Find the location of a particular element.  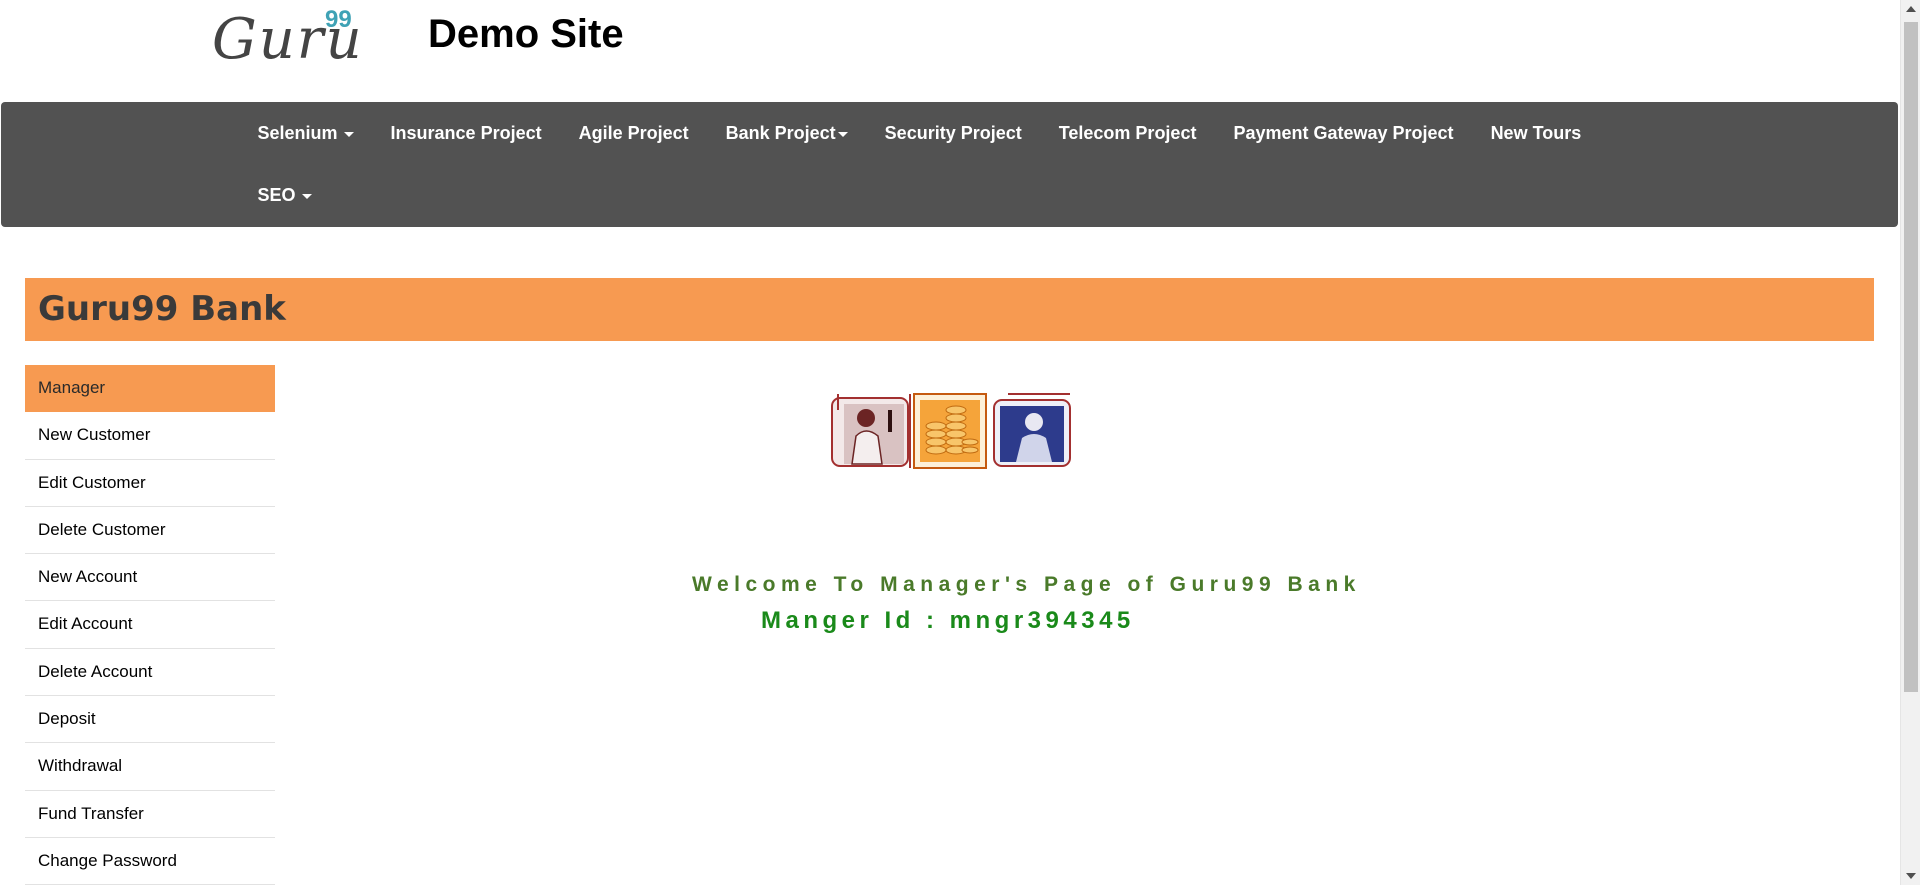

bank-title: Guru99 Bank is located at coordinates (162, 309).